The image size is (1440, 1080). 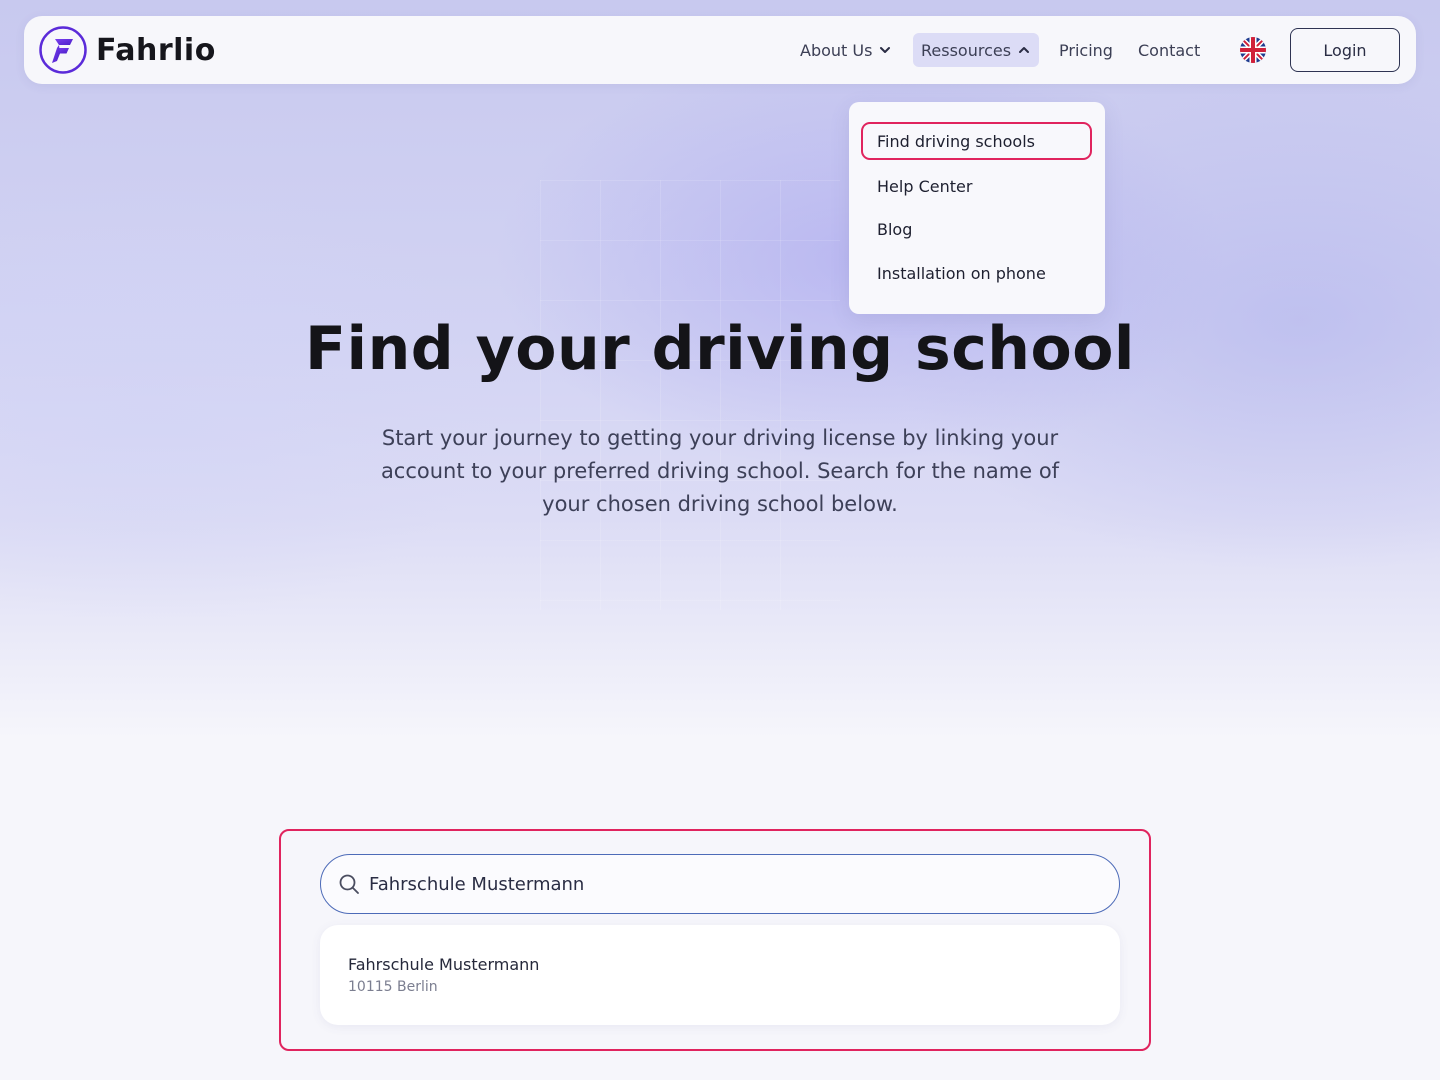 I want to click on hero-grid-decoration, so click(x=690, y=395).